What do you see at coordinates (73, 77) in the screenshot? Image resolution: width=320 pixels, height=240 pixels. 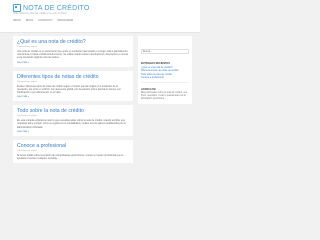 I see `post-title: Diferentes tipos de notas de crédito` at bounding box center [73, 77].